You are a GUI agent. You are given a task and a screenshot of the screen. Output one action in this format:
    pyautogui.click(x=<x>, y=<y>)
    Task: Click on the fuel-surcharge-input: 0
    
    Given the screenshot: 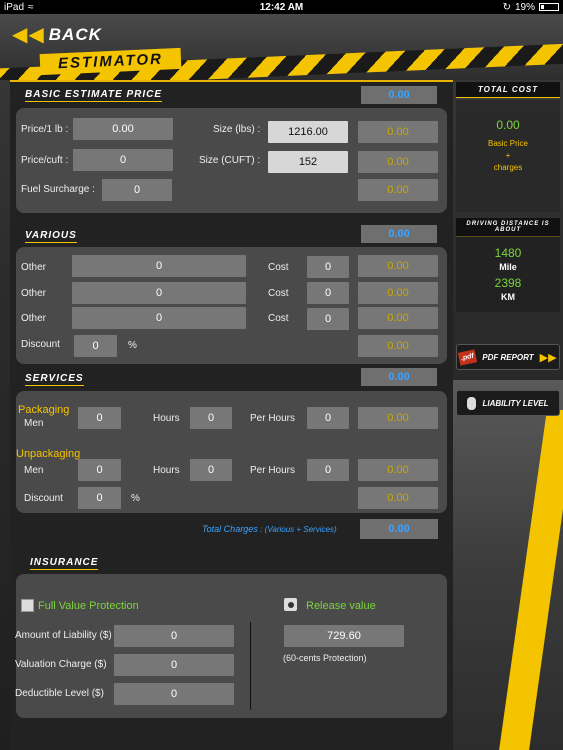 What is the action you would take?
    pyautogui.click(x=137, y=190)
    